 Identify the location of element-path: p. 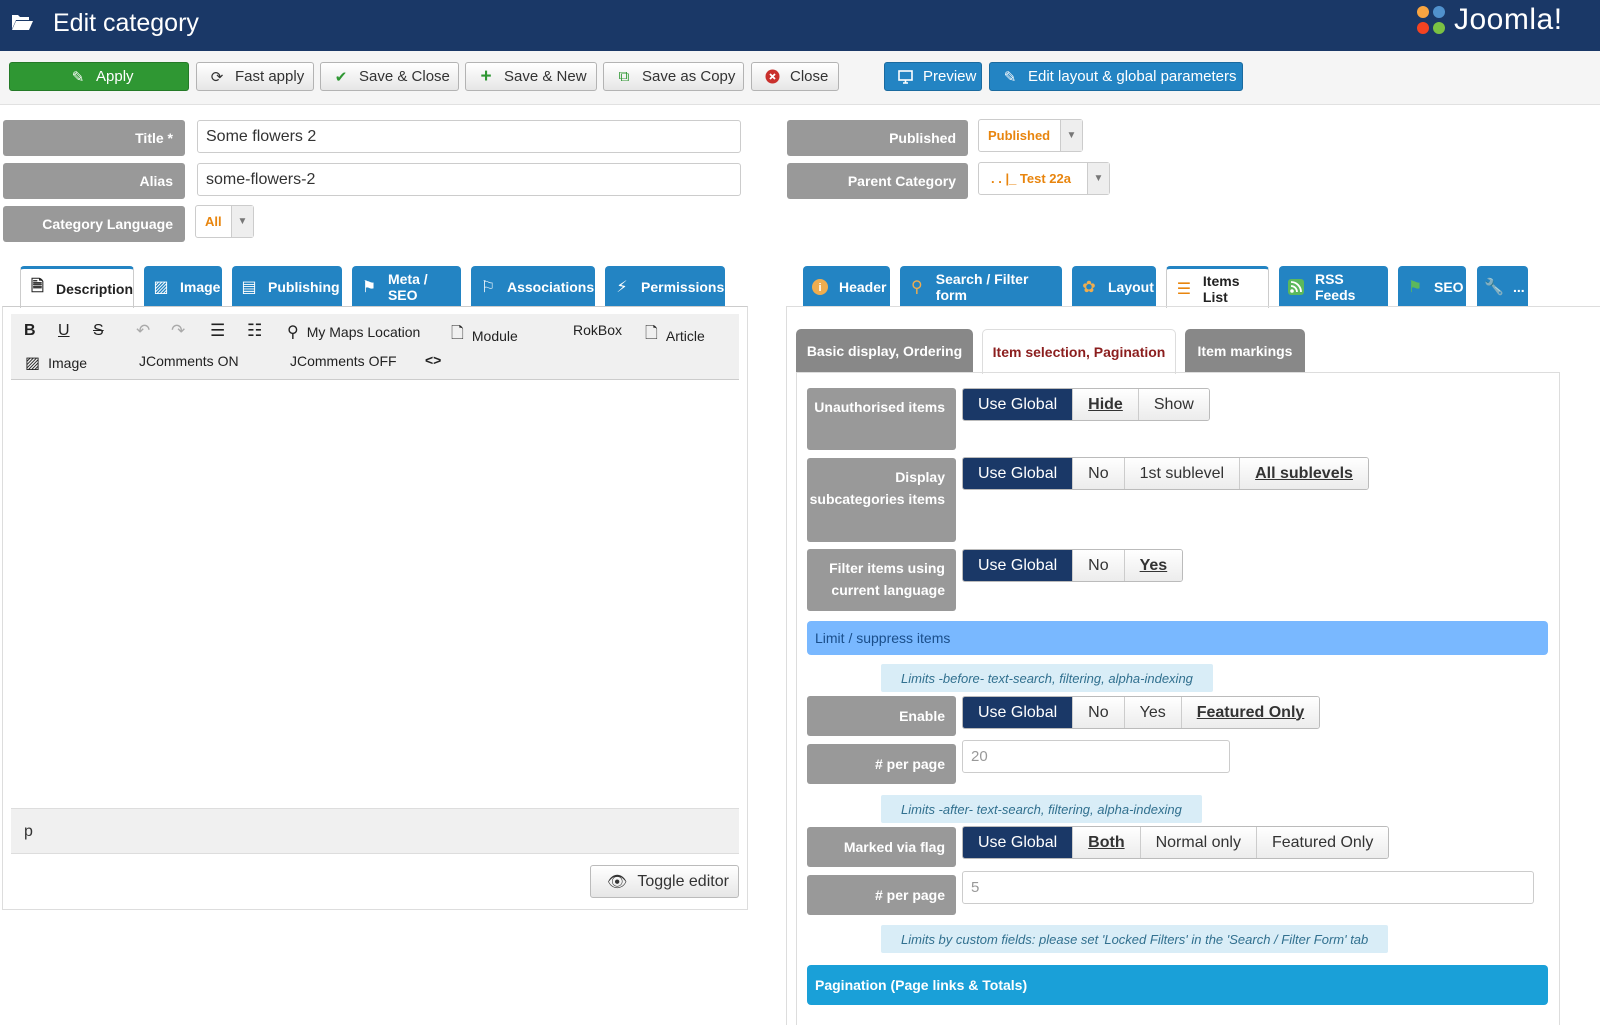
(28, 831).